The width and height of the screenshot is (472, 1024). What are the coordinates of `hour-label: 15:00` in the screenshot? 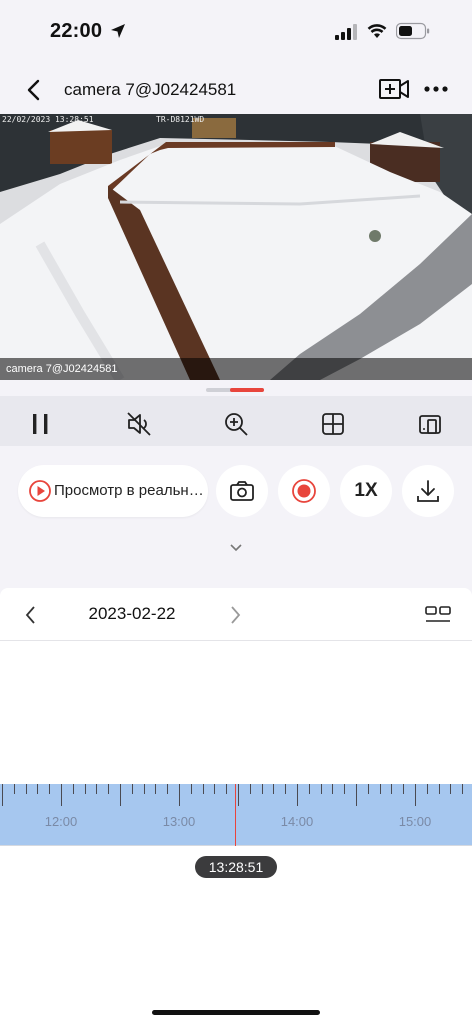 It's located at (415, 821).